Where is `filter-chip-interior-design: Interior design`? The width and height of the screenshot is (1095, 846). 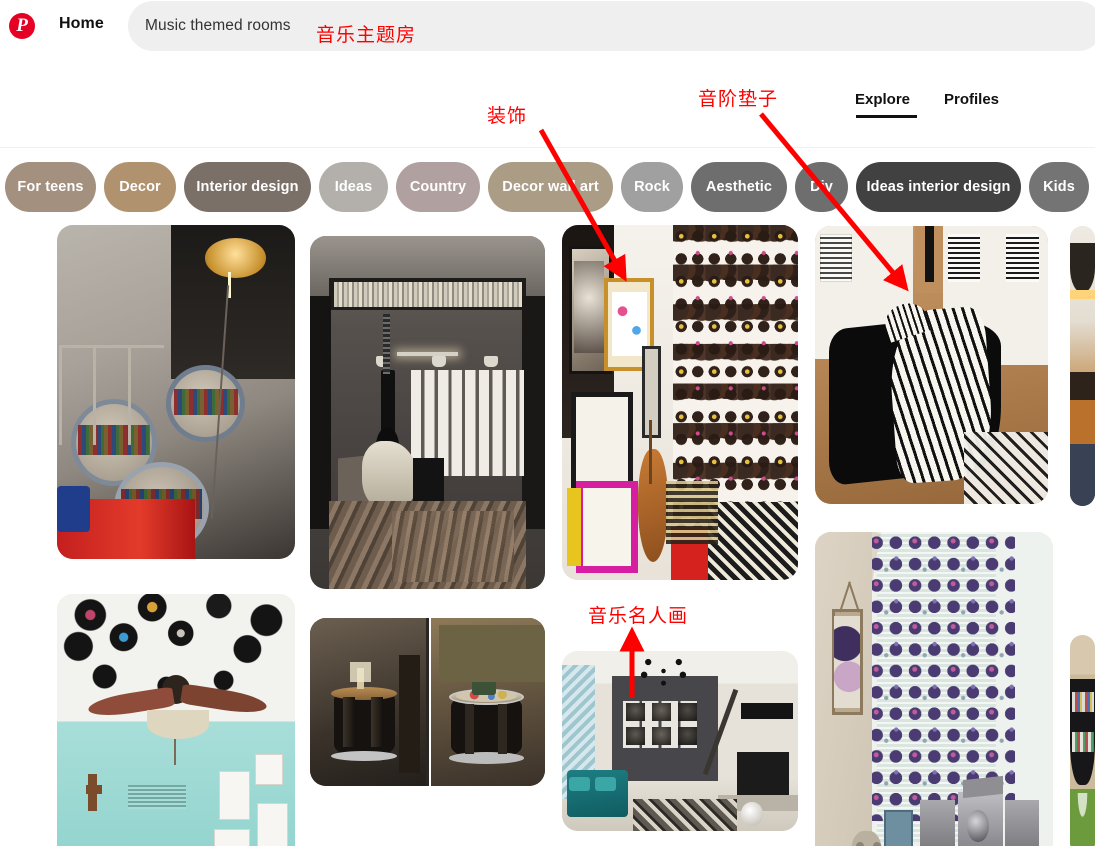
filter-chip-interior-design: Interior design is located at coordinates (247, 187).